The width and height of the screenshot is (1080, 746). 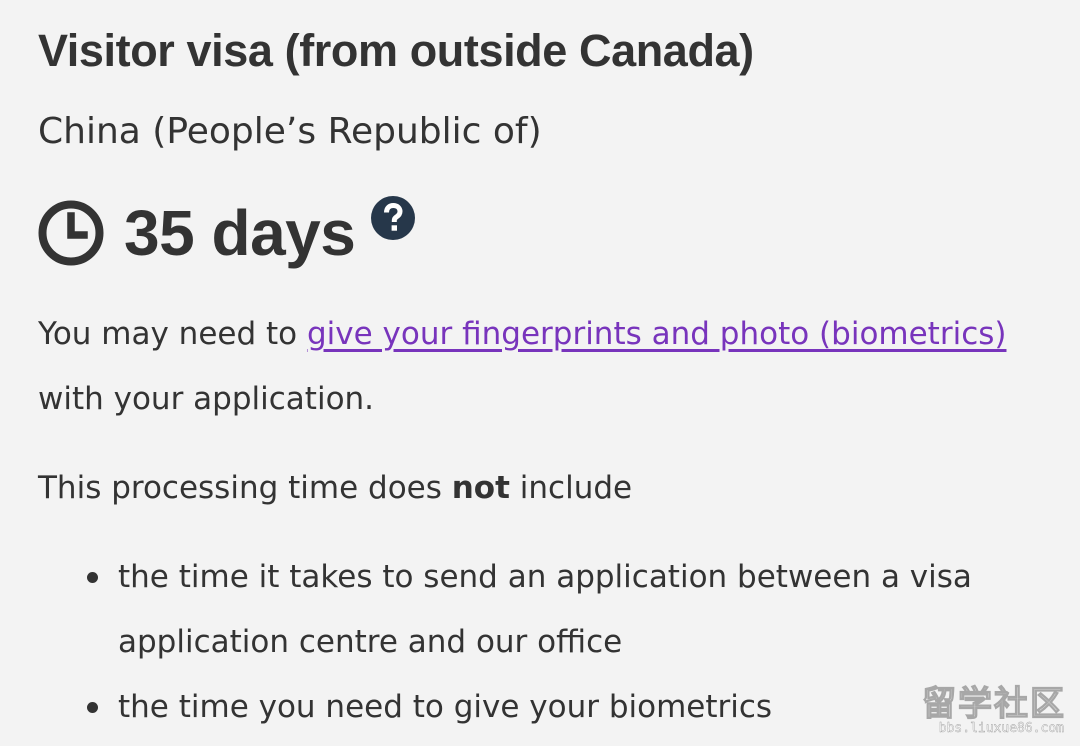 What do you see at coordinates (290, 131) in the screenshot?
I see `country-name: China (People’s Republic of)` at bounding box center [290, 131].